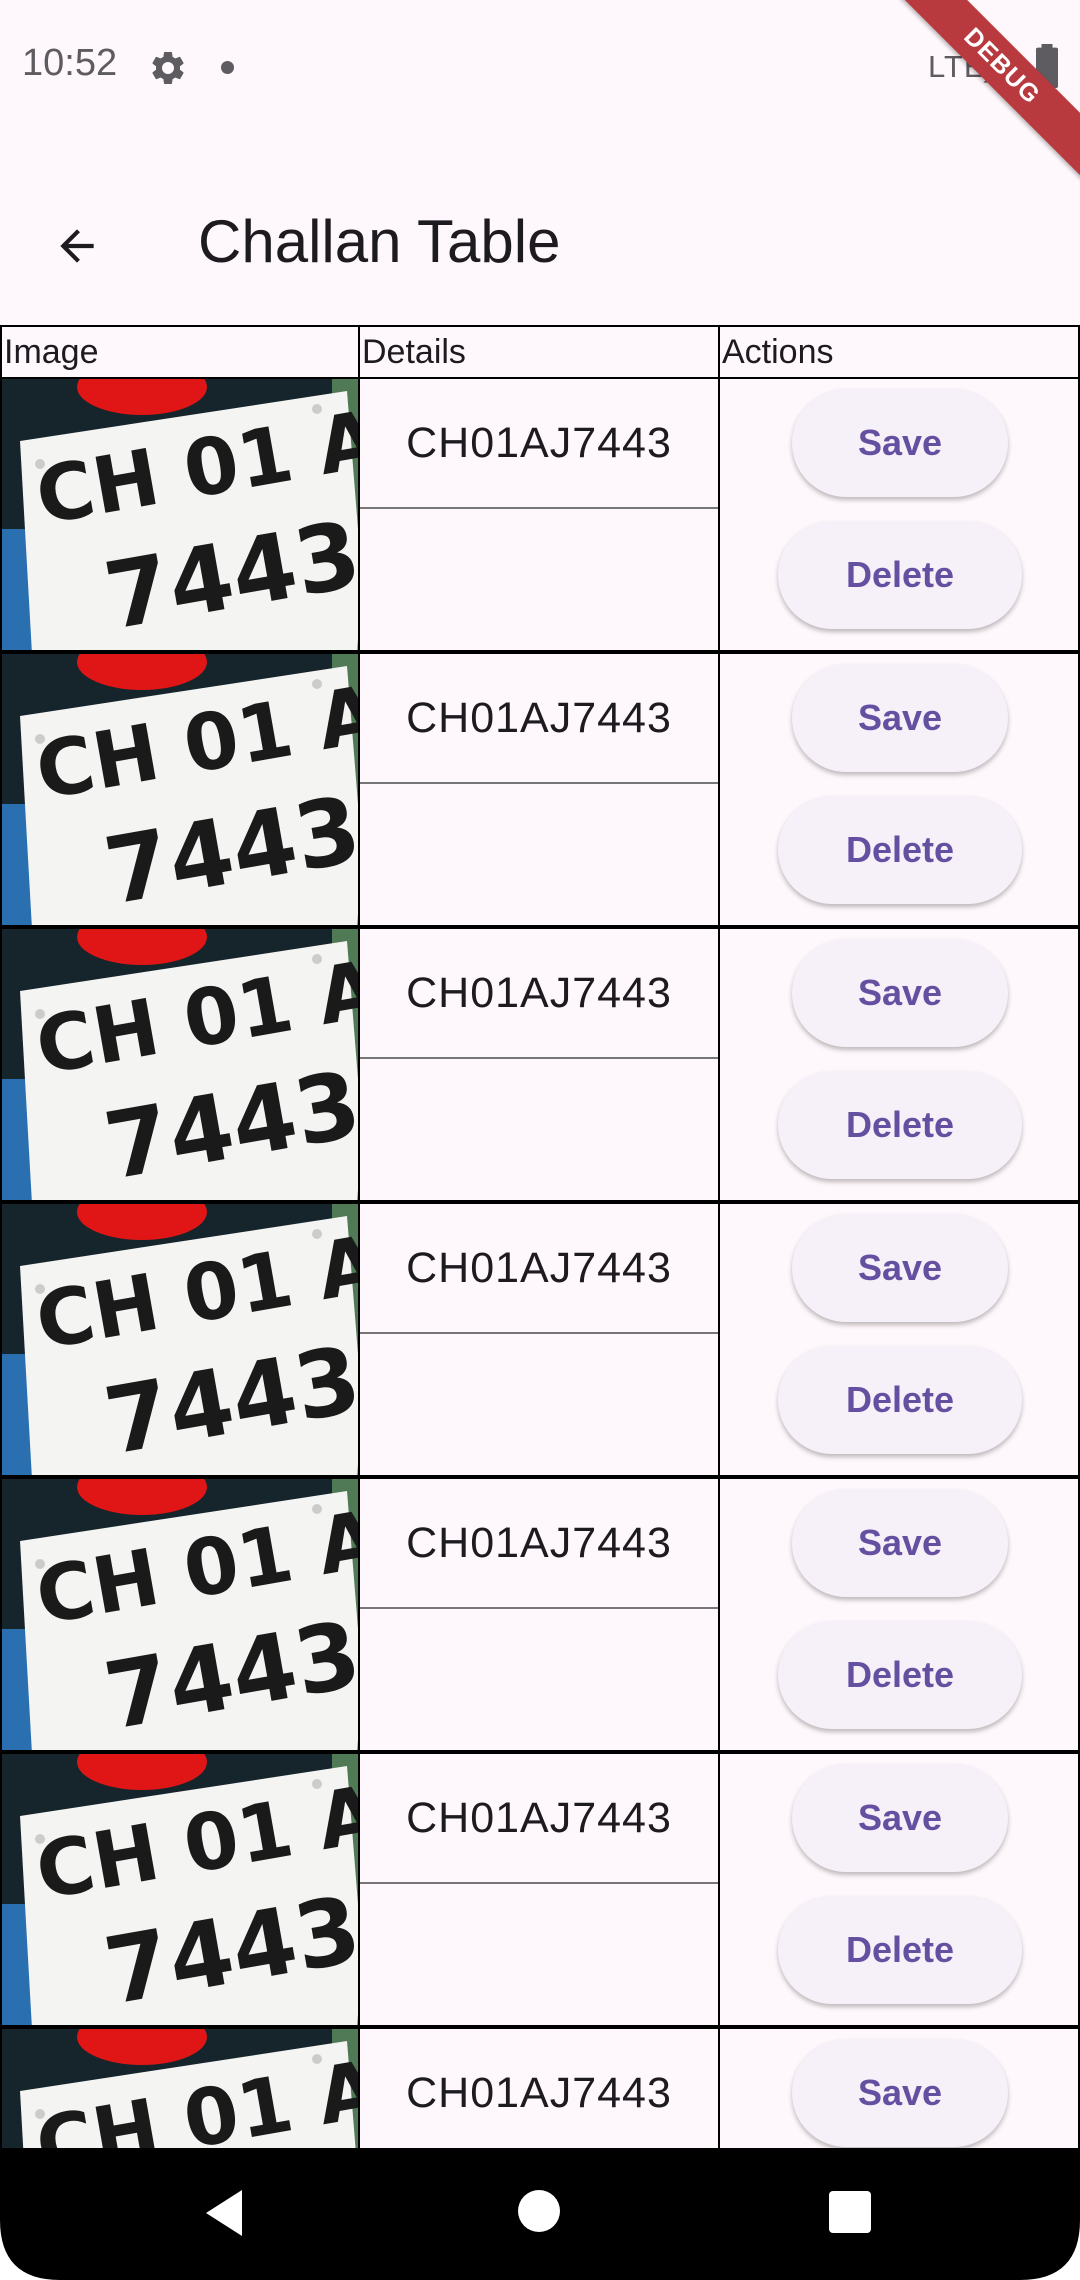 This screenshot has width=1080, height=2280. Describe the element at coordinates (180, 352) in the screenshot. I see `column-header-image: Image` at that location.